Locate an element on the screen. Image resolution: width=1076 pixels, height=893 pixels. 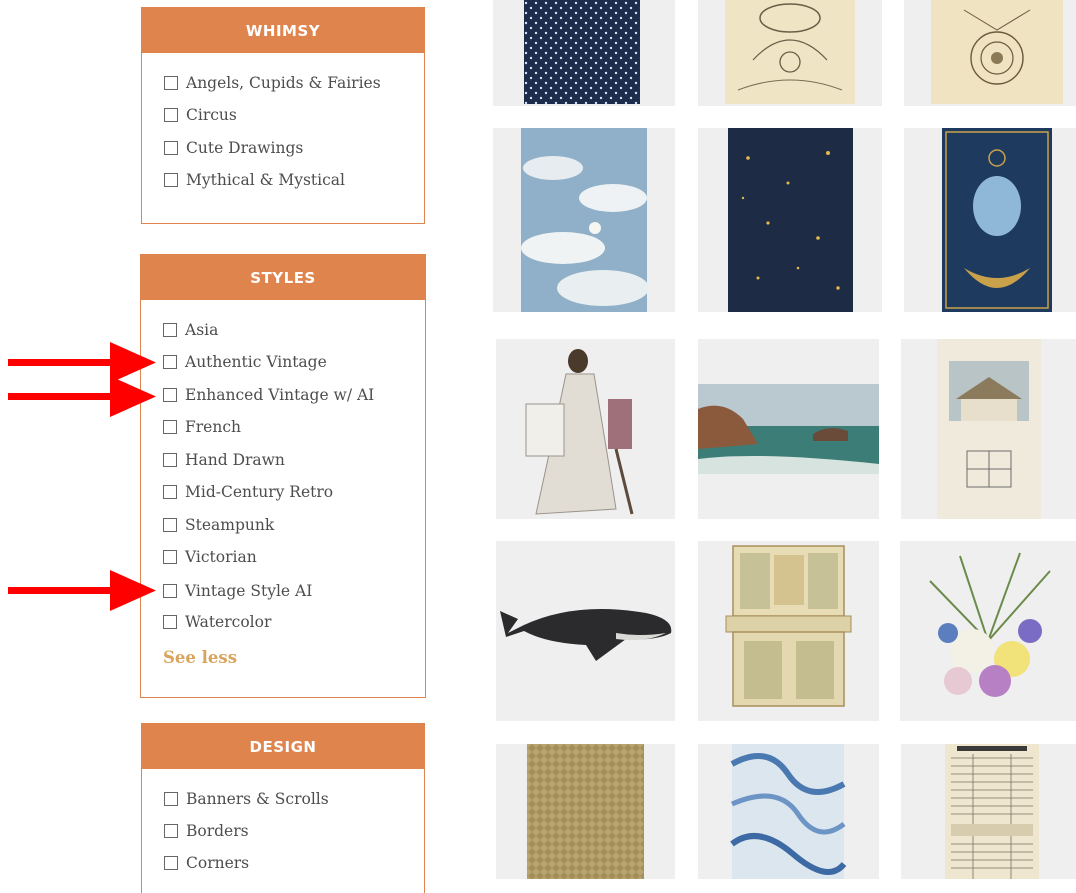
filter-option-asia: Asia is located at coordinates (190, 330).